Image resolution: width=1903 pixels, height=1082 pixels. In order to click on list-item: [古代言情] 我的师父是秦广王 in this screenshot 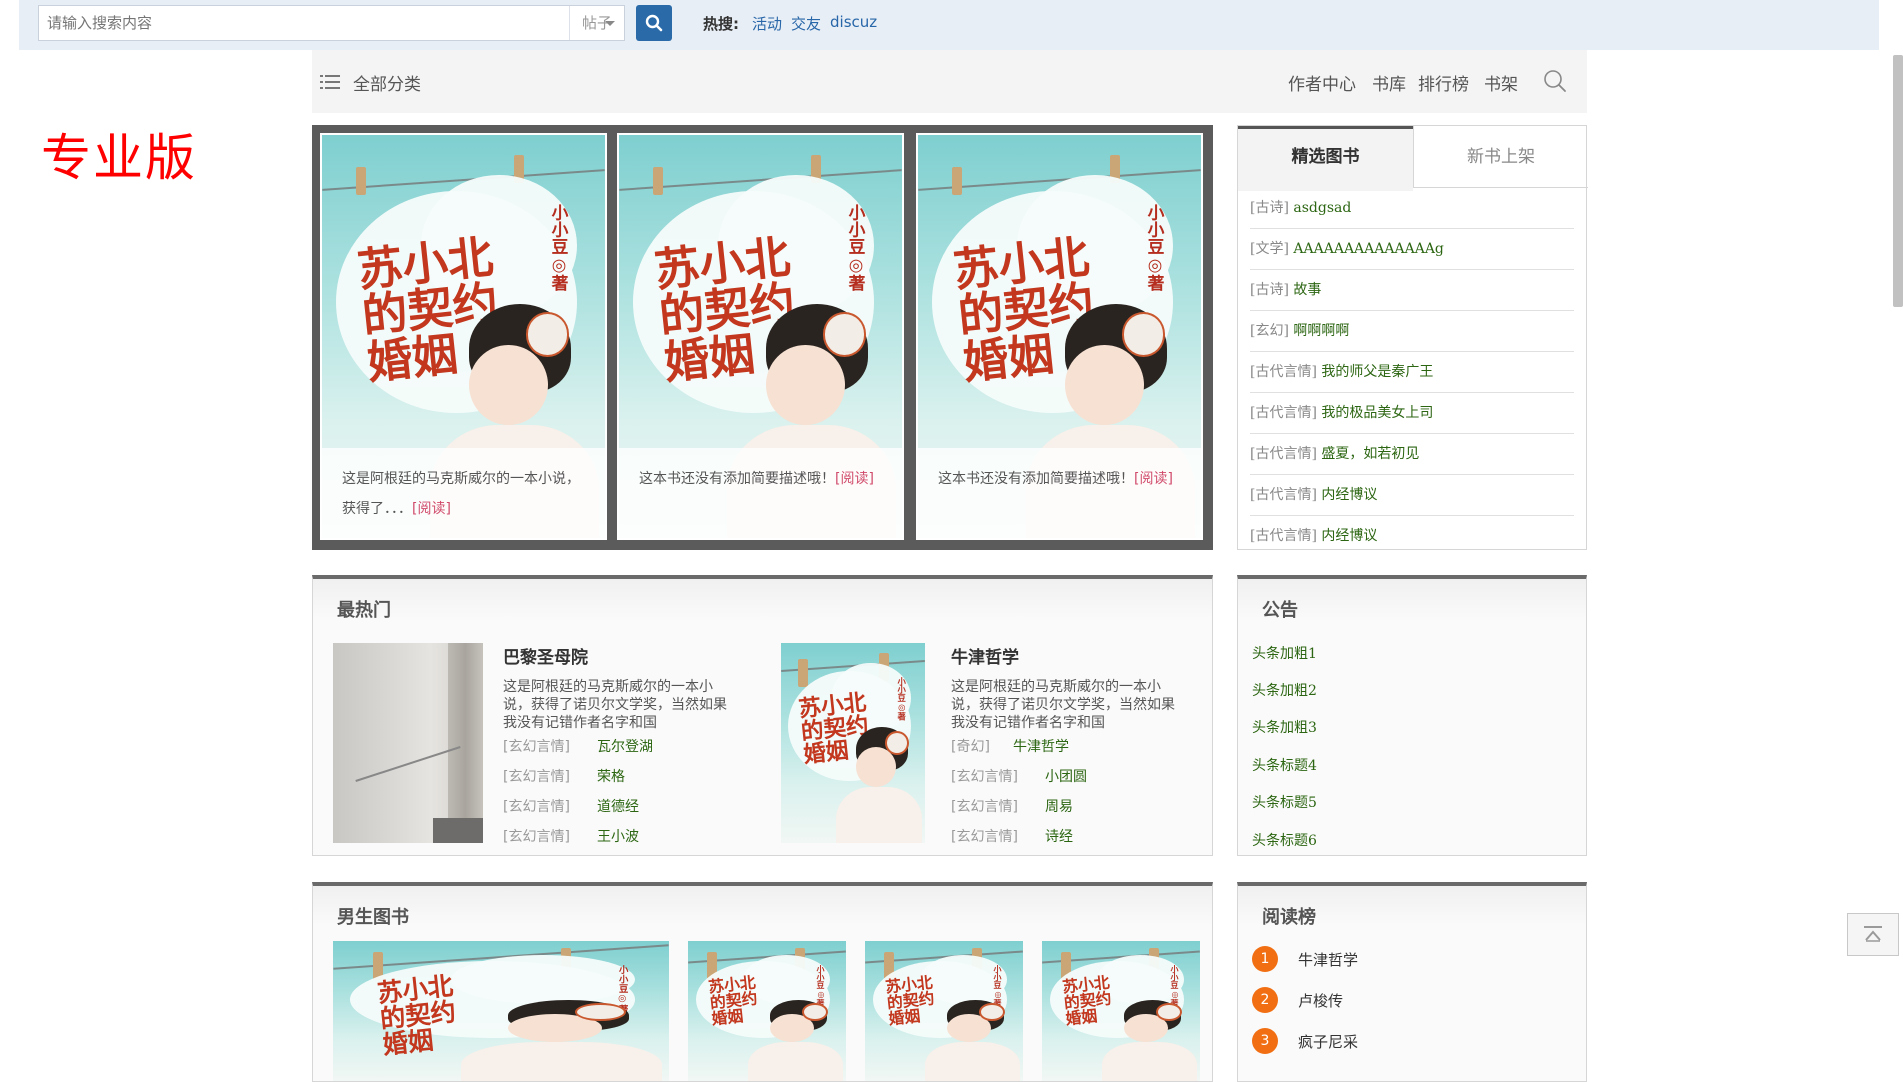, I will do `click(1412, 372)`.